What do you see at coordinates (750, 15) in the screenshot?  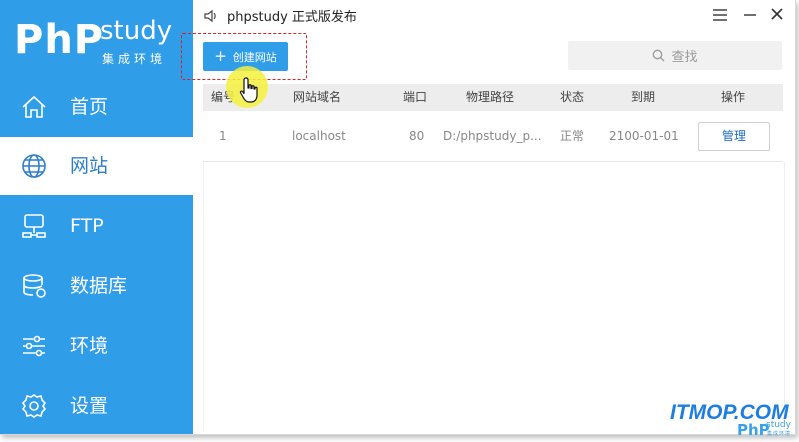 I see `minimize-icon` at bounding box center [750, 15].